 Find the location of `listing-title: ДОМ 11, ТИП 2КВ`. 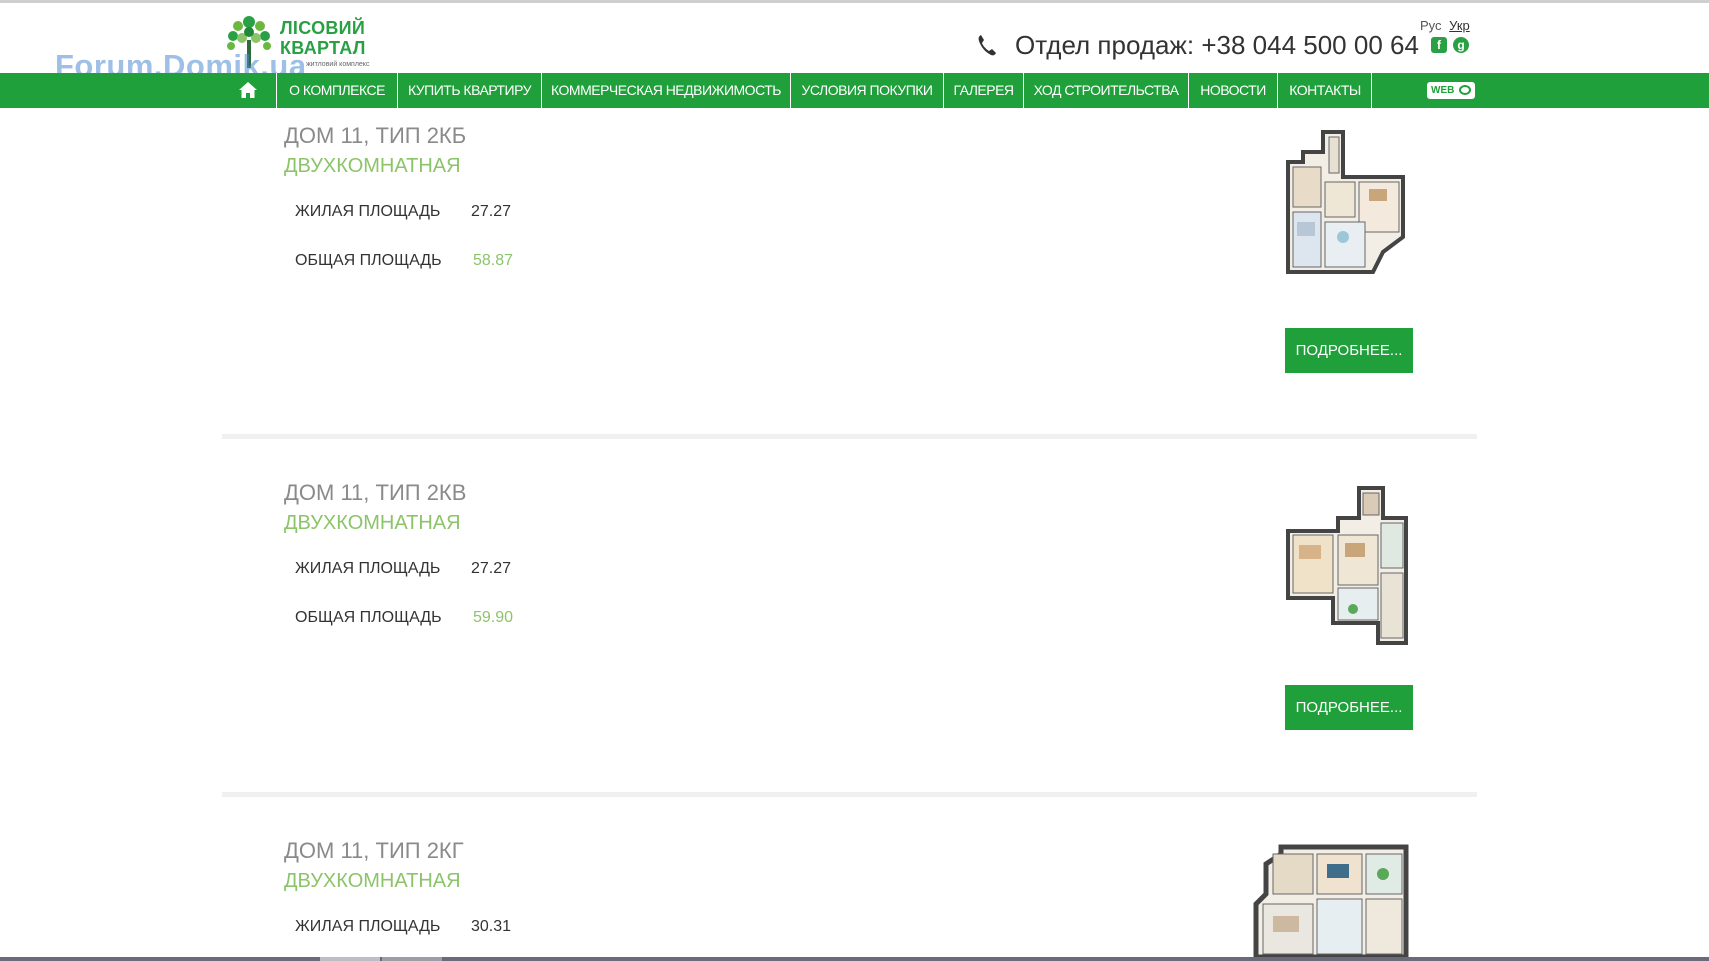

listing-title: ДОМ 11, ТИП 2КВ is located at coordinates (375, 492).